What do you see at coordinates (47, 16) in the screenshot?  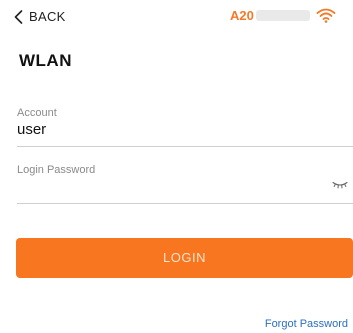 I see `back-label: BACK` at bounding box center [47, 16].